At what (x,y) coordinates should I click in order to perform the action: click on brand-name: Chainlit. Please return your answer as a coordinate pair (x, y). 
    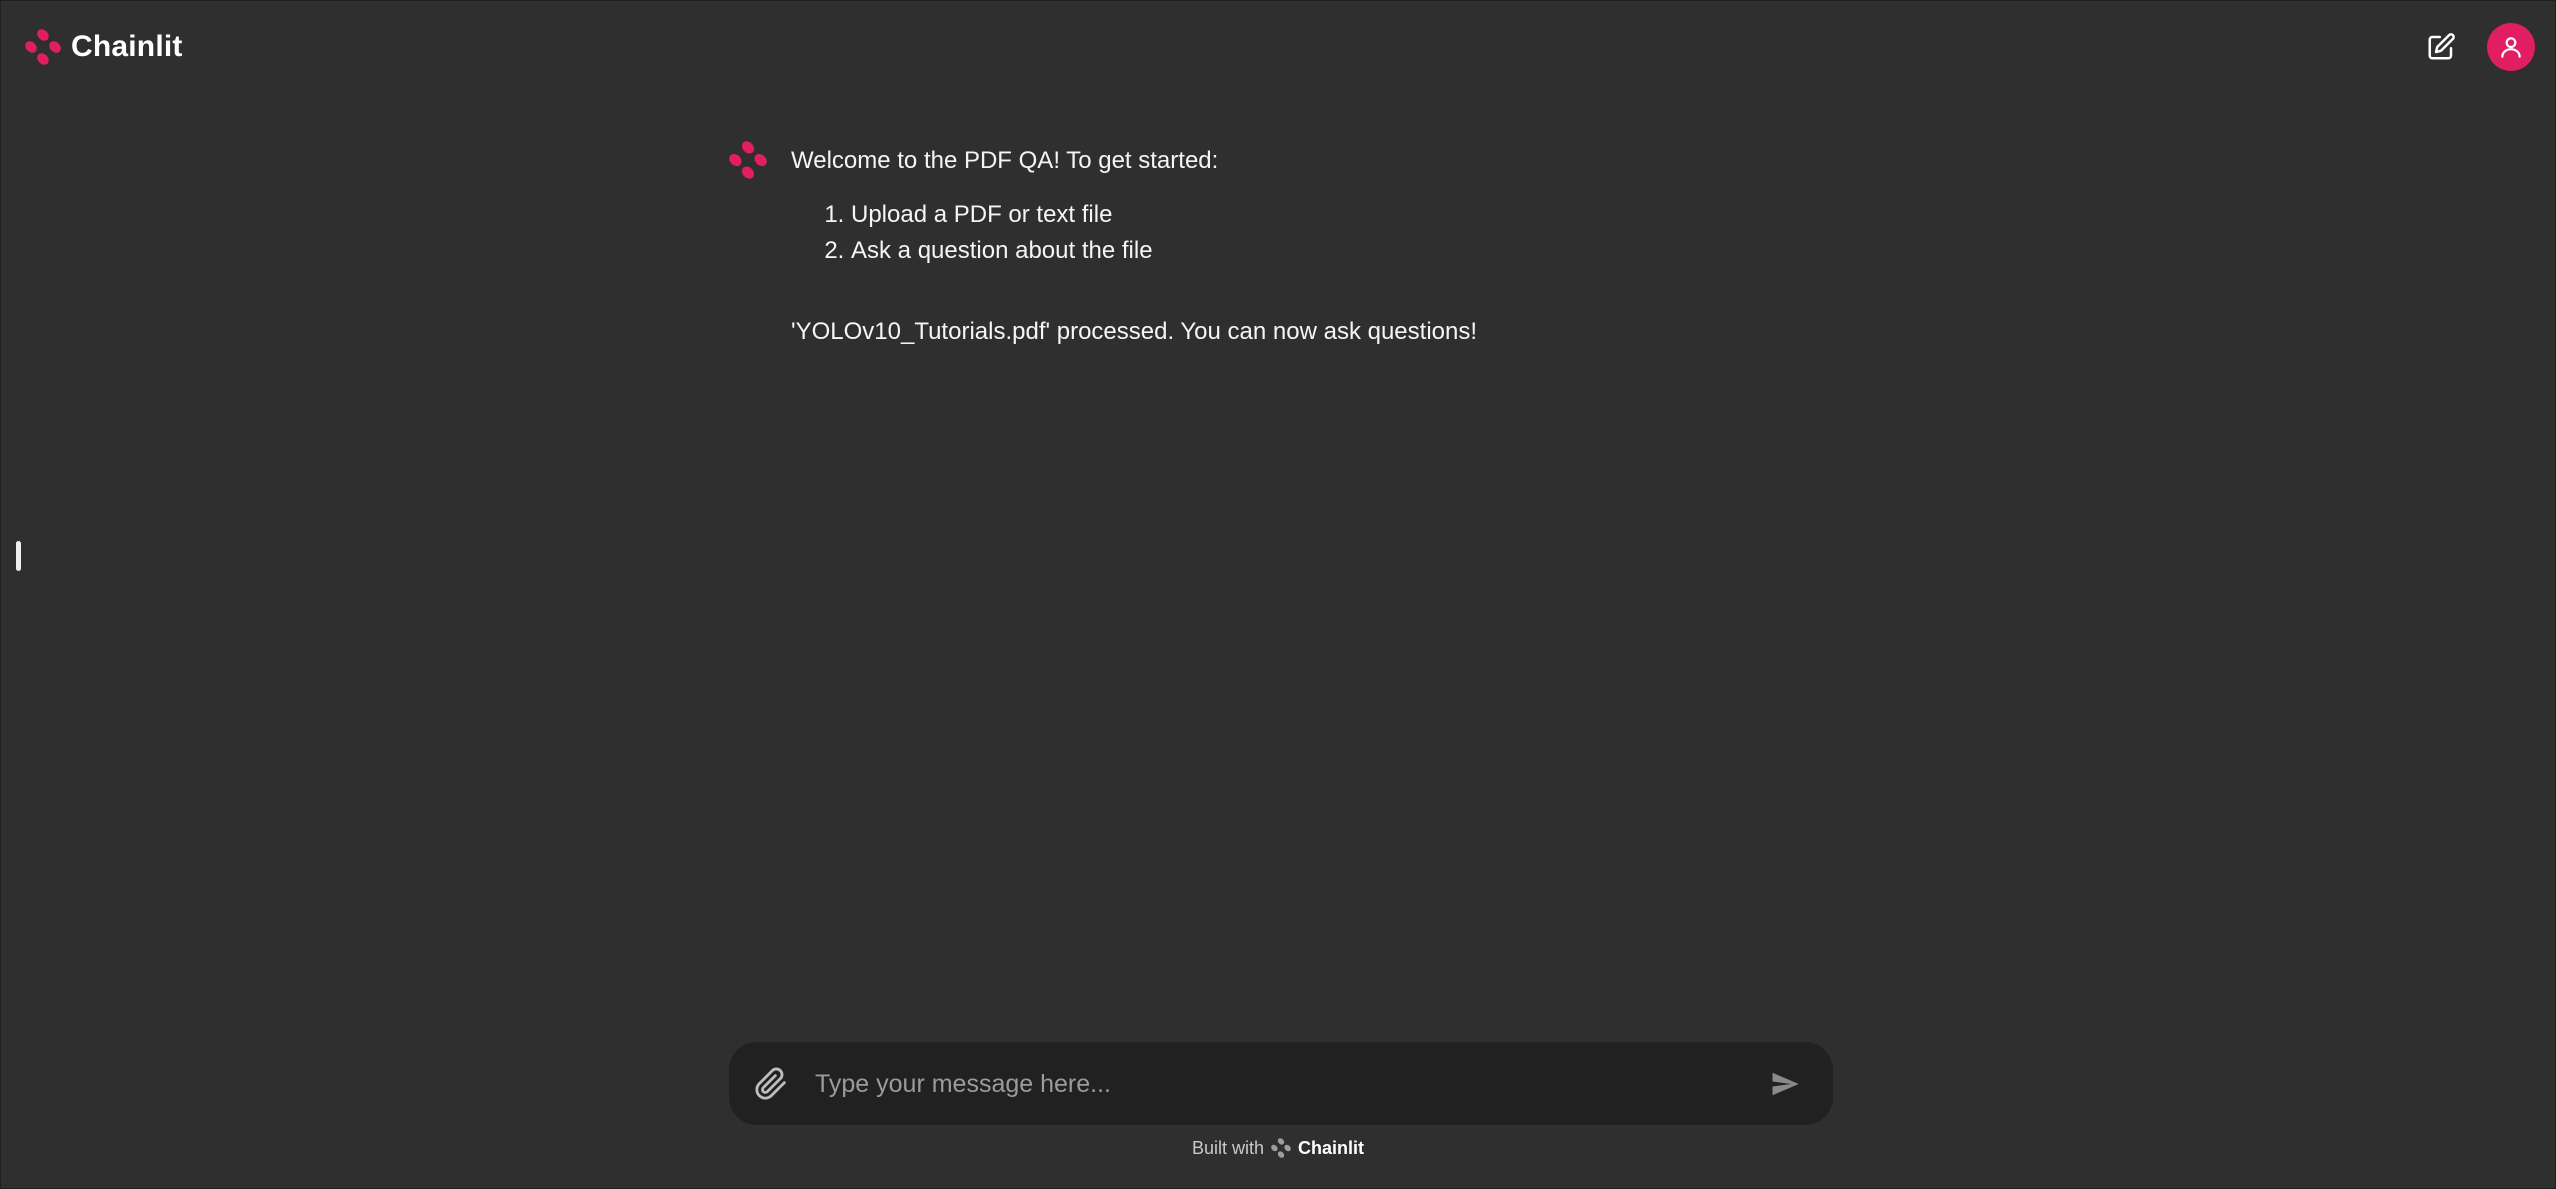
    Looking at the image, I should click on (127, 46).